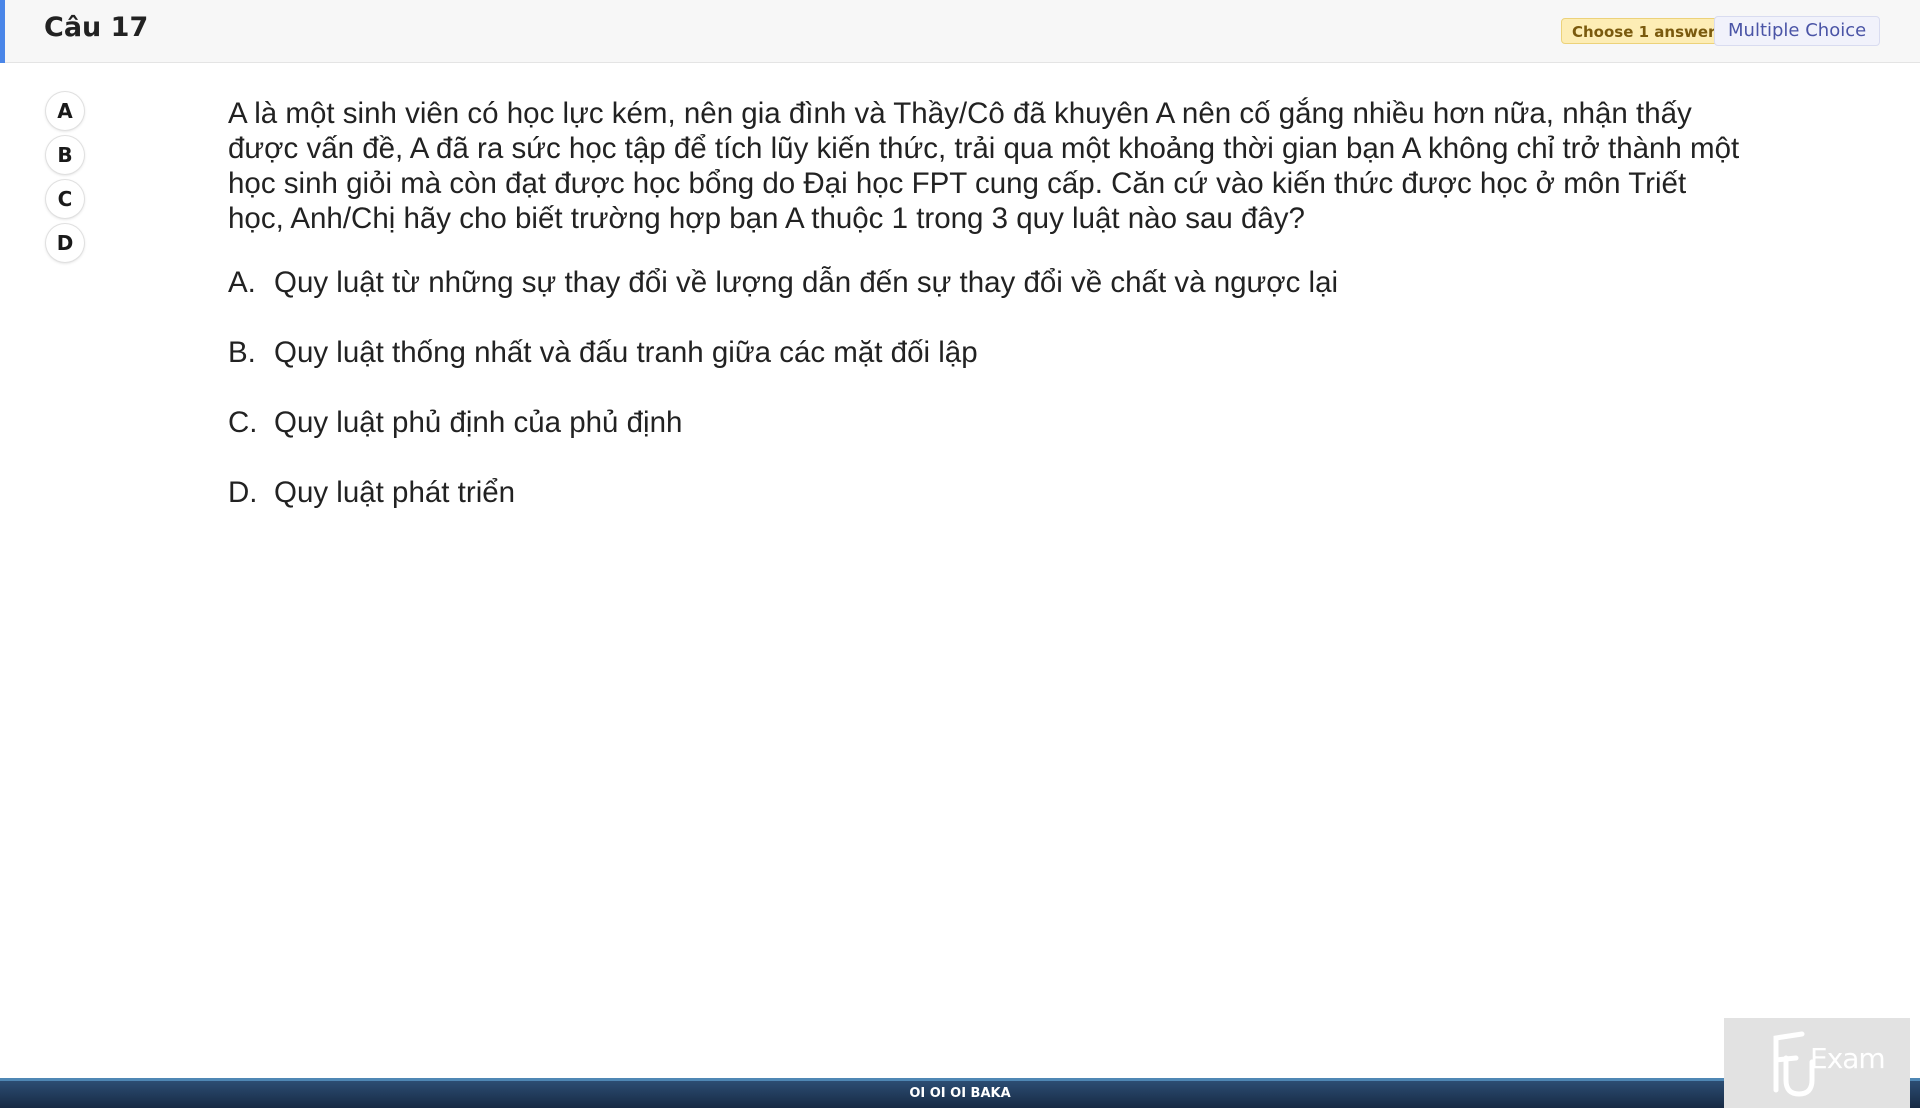 This screenshot has height=1108, width=1920. Describe the element at coordinates (1797, 31) in the screenshot. I see `question-type-badge: Multiple Choice` at that location.